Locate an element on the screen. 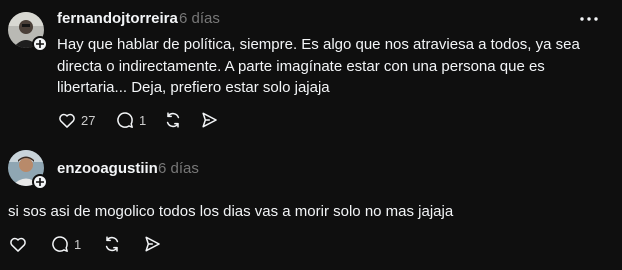  username: fernandojtorreira is located at coordinates (117, 18).